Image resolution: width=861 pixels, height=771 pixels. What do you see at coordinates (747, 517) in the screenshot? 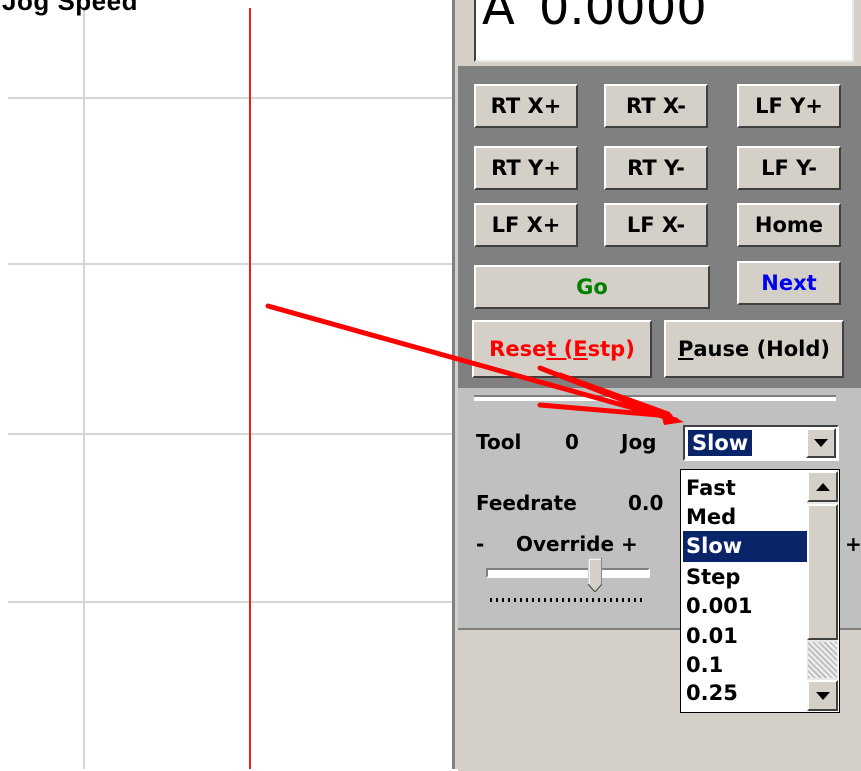
I see `jog-option-med: Med` at bounding box center [747, 517].